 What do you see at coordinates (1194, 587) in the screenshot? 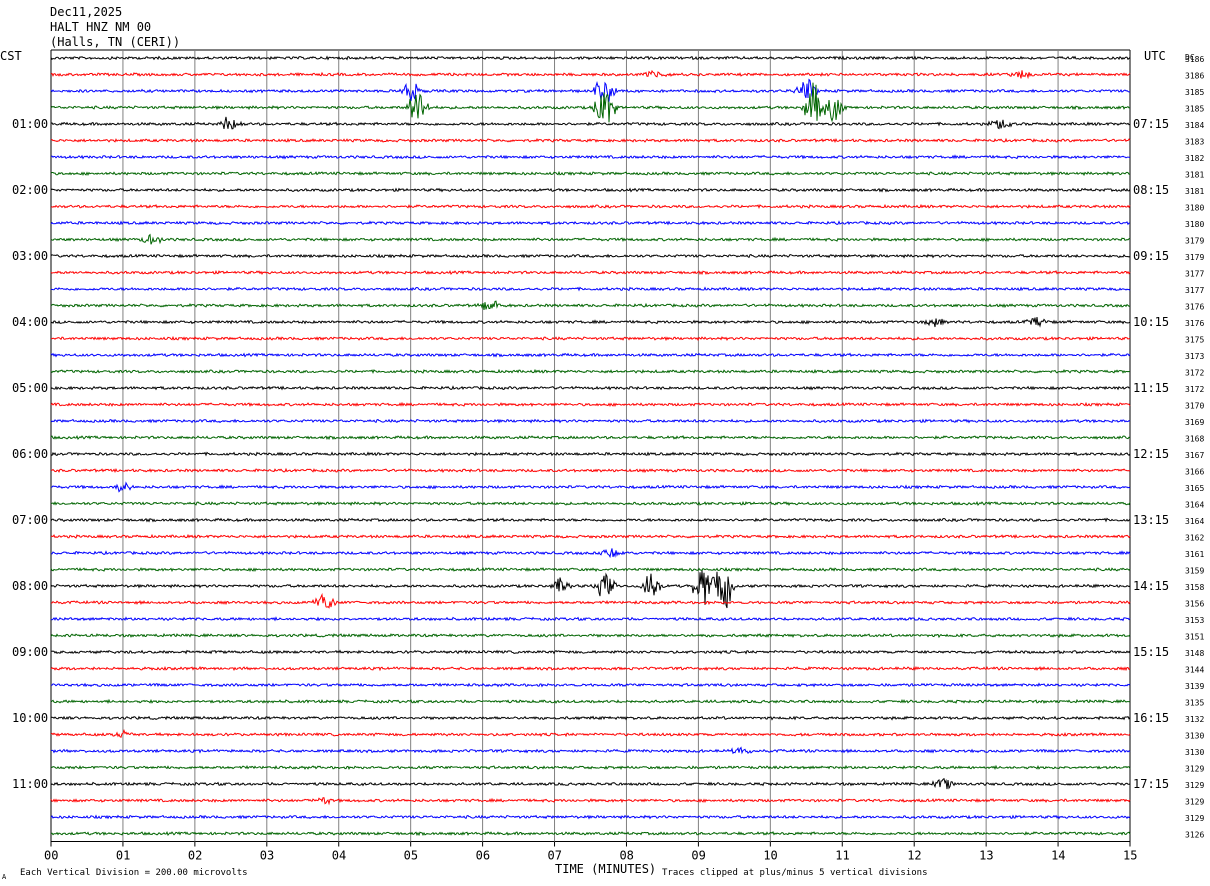
I see `dc-value-label: 3158` at bounding box center [1194, 587].